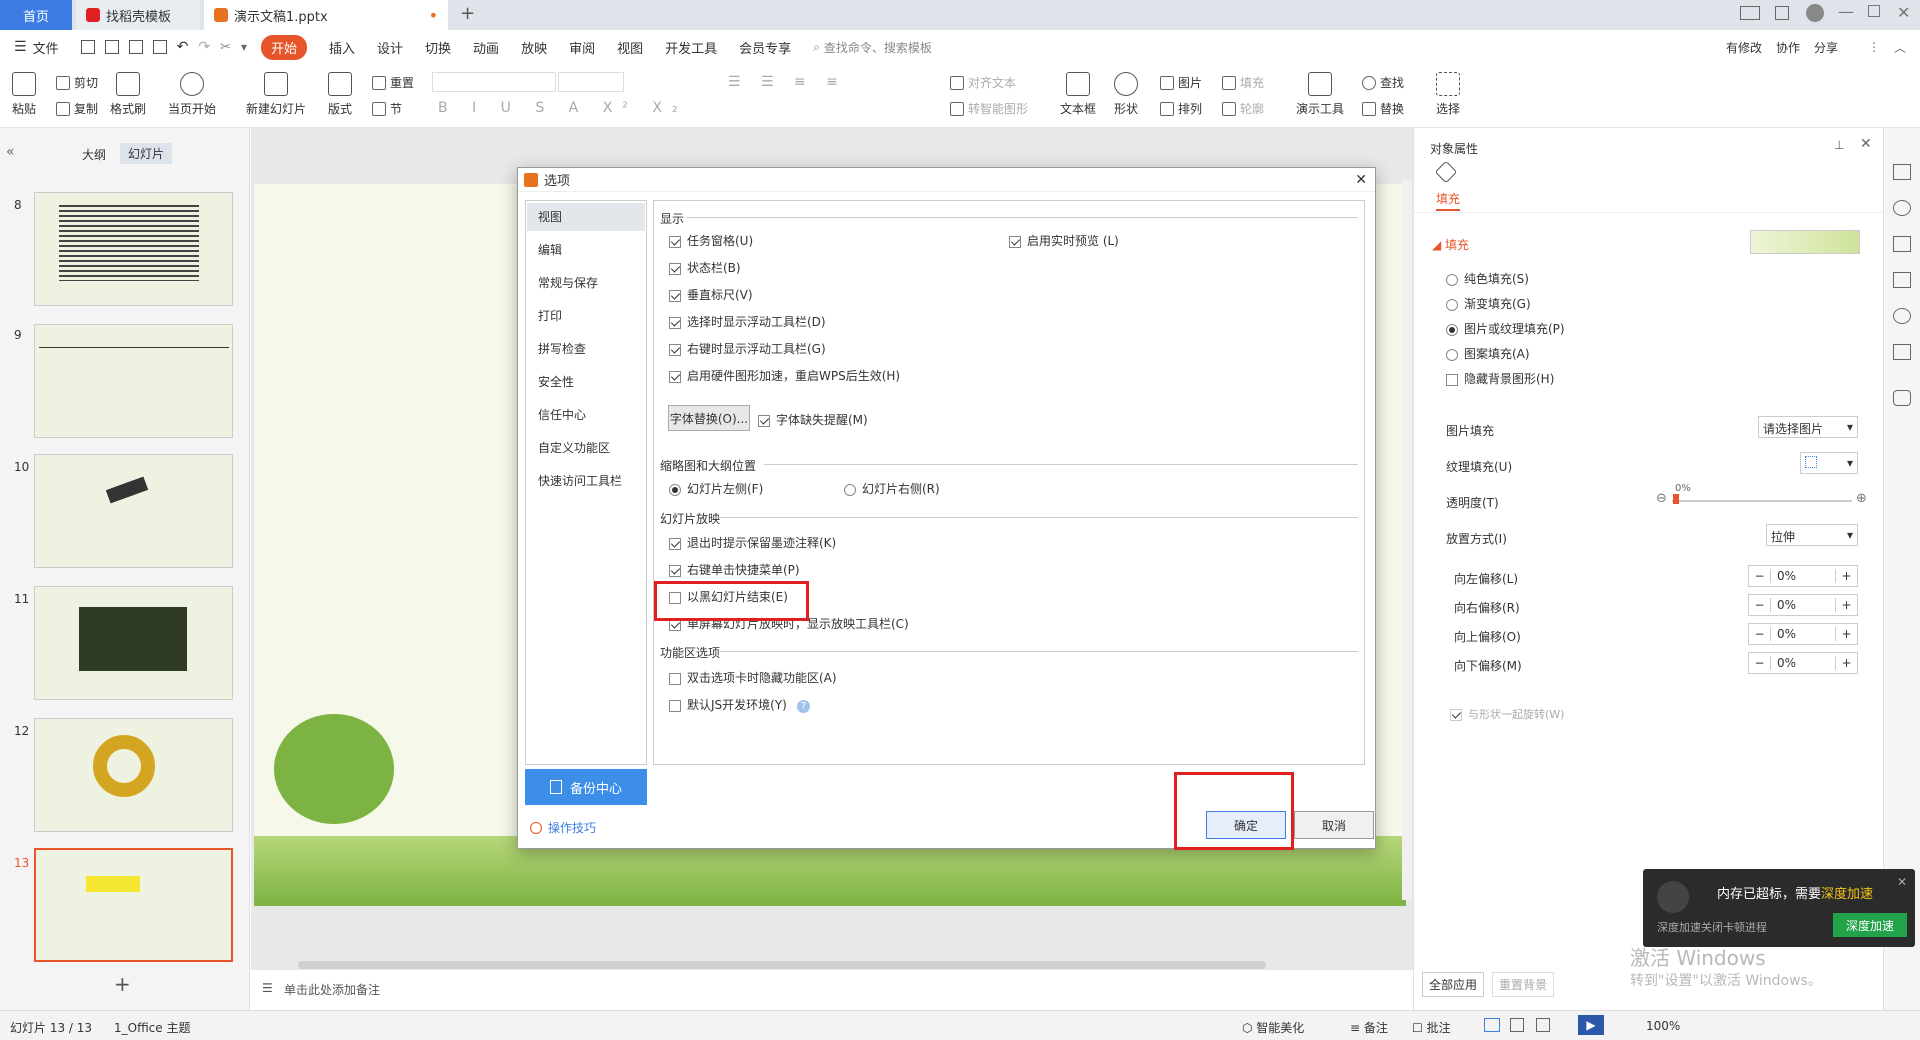 The width and height of the screenshot is (1920, 1040). What do you see at coordinates (1782, 13) in the screenshot?
I see `grid-apps-icon` at bounding box center [1782, 13].